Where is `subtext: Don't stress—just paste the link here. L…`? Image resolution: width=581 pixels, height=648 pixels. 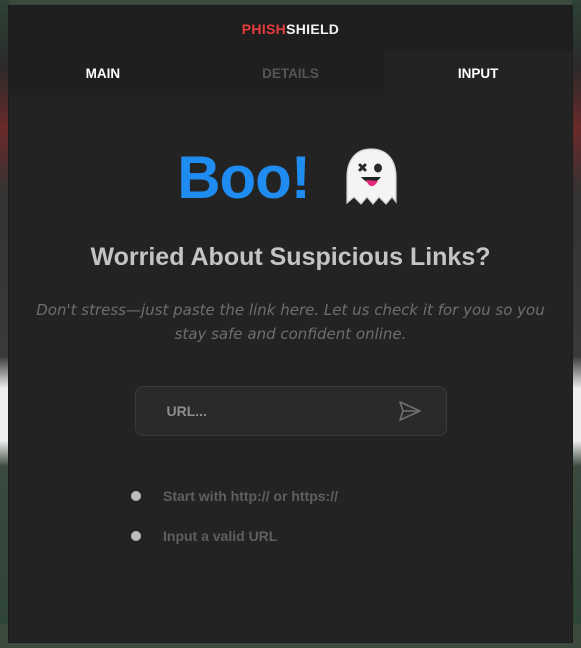
subtext: Don't stress—just paste the link here. L… is located at coordinates (290, 322).